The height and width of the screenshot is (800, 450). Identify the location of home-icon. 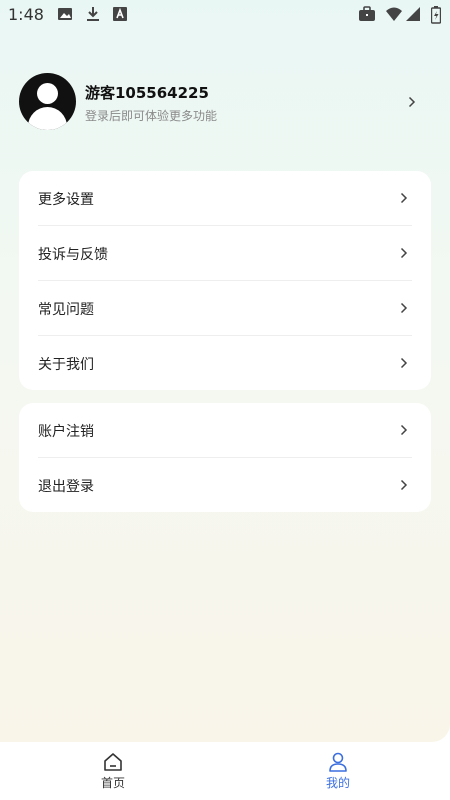
(113, 762).